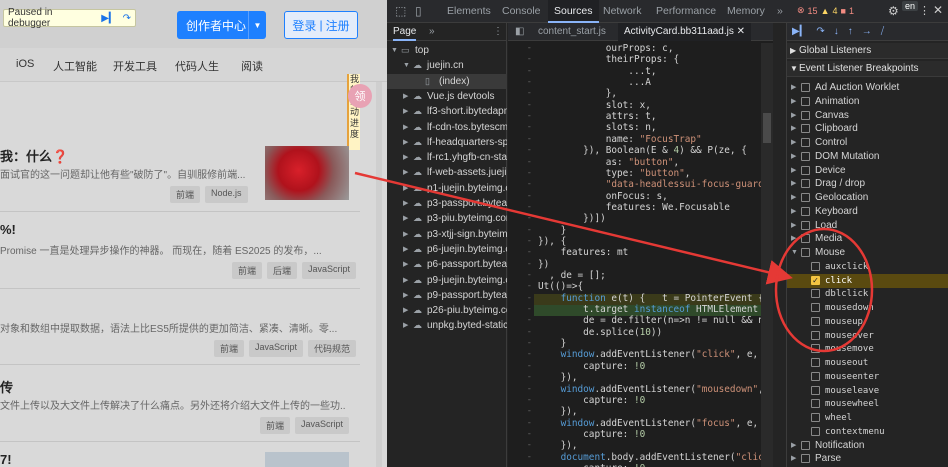  I want to click on nav-item-devtools: 开发工具, so click(135, 66).